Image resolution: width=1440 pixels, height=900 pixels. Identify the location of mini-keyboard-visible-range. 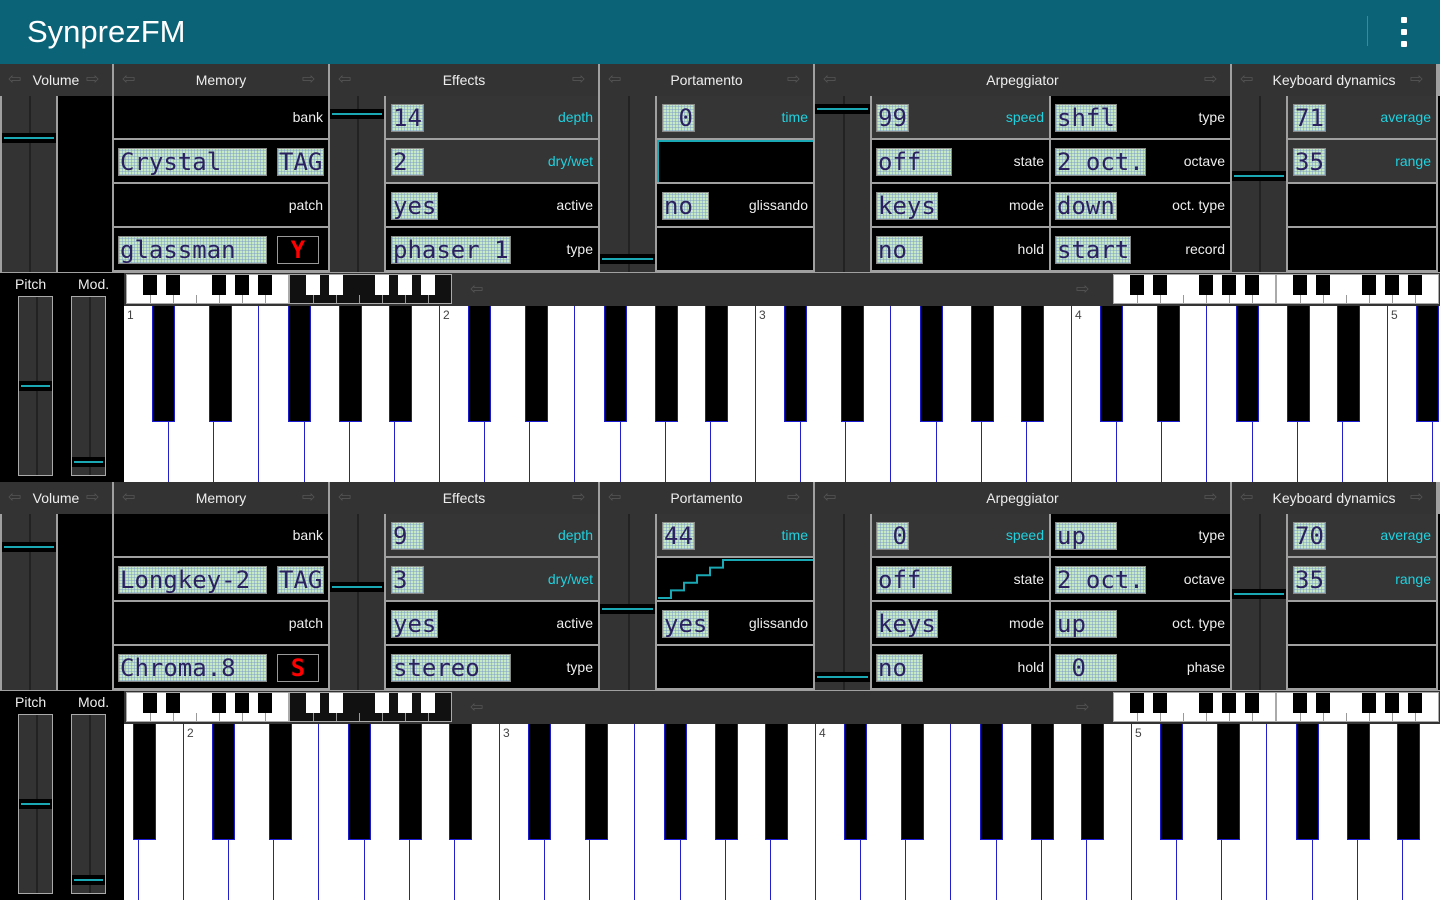
(370, 289).